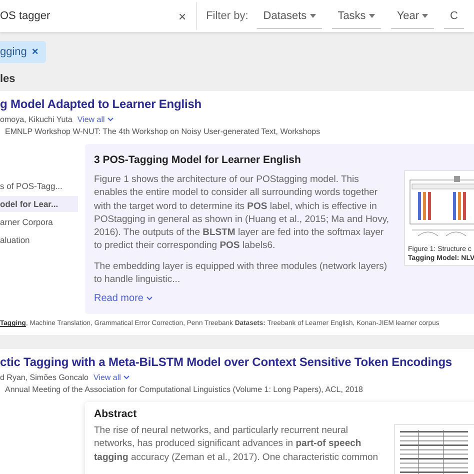 Image resolution: width=474 pixels, height=474 pixels. I want to click on filter-dropdown: Tasks, so click(356, 16).